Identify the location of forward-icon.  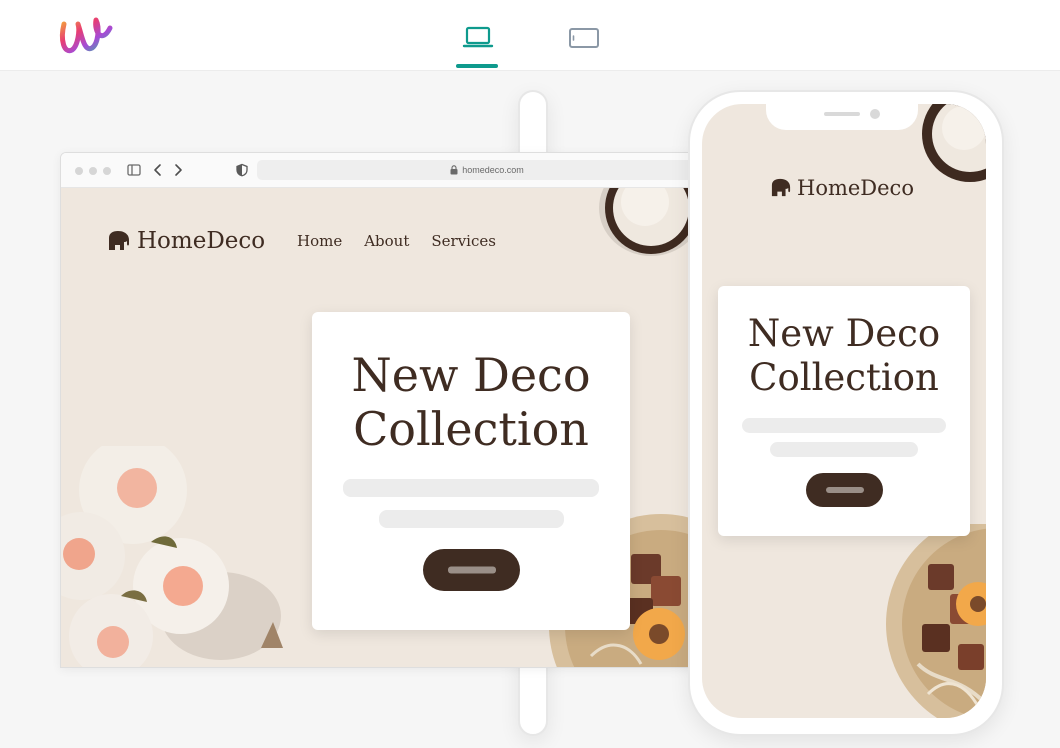
(178, 170).